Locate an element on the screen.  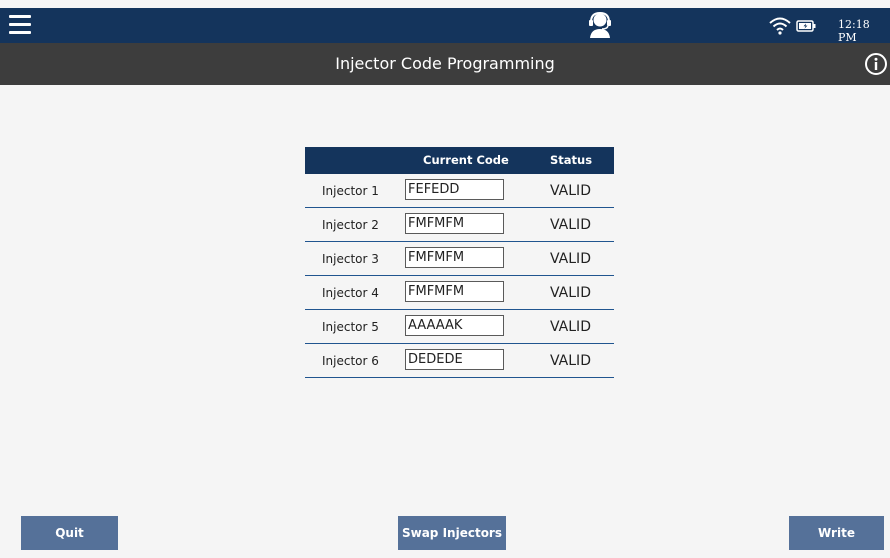
injector-label: Injector 6 is located at coordinates (350, 361).